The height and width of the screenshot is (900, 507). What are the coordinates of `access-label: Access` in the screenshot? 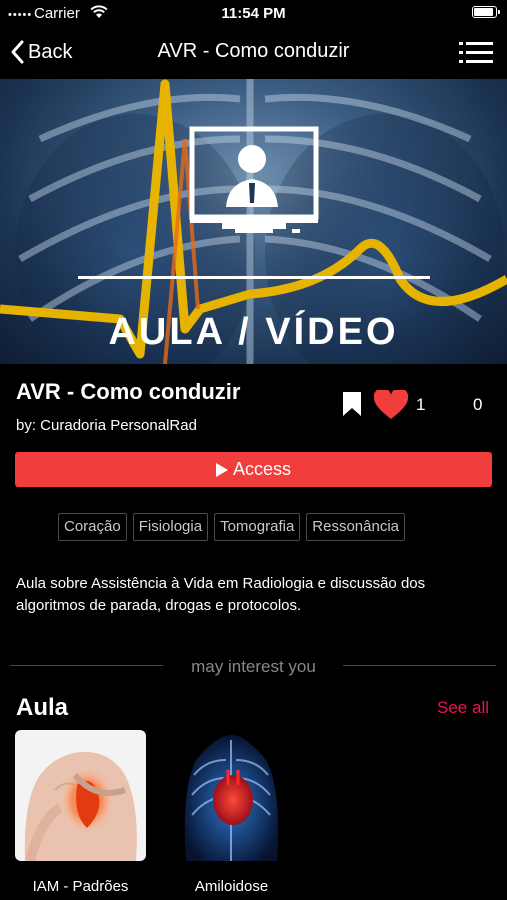 It's located at (262, 469).